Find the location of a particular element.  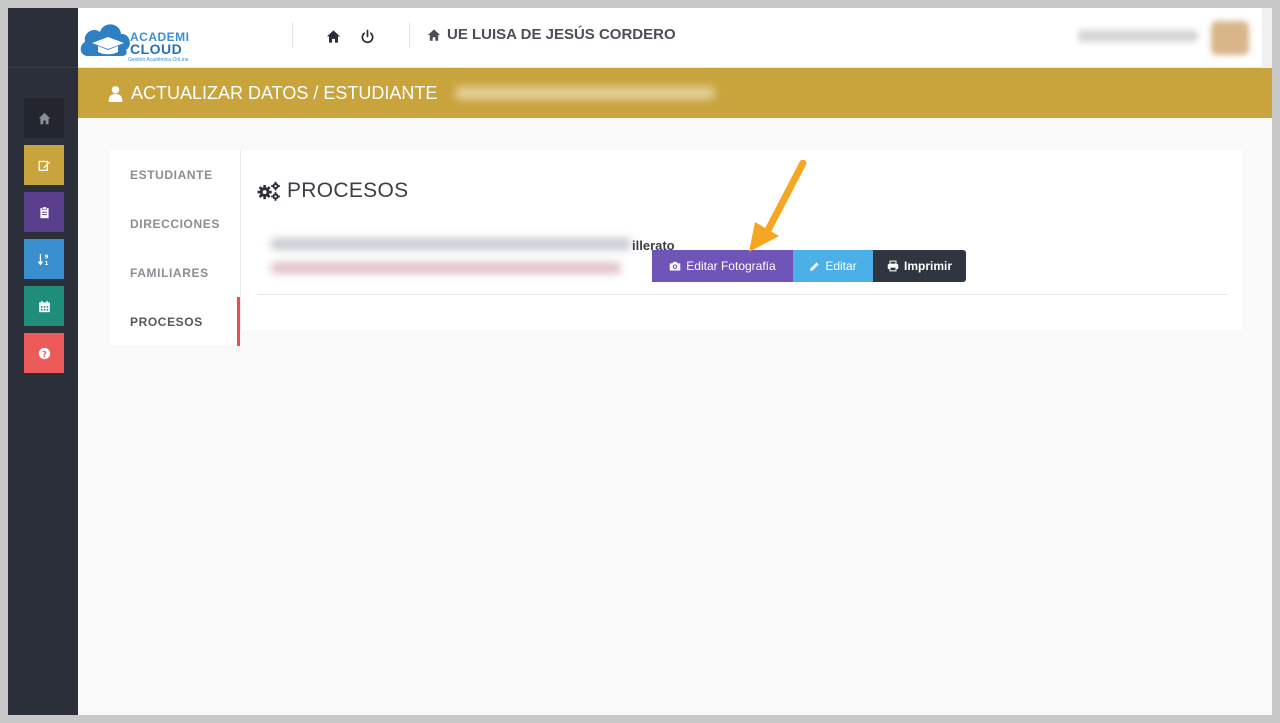

calendar-icon is located at coordinates (44, 306).